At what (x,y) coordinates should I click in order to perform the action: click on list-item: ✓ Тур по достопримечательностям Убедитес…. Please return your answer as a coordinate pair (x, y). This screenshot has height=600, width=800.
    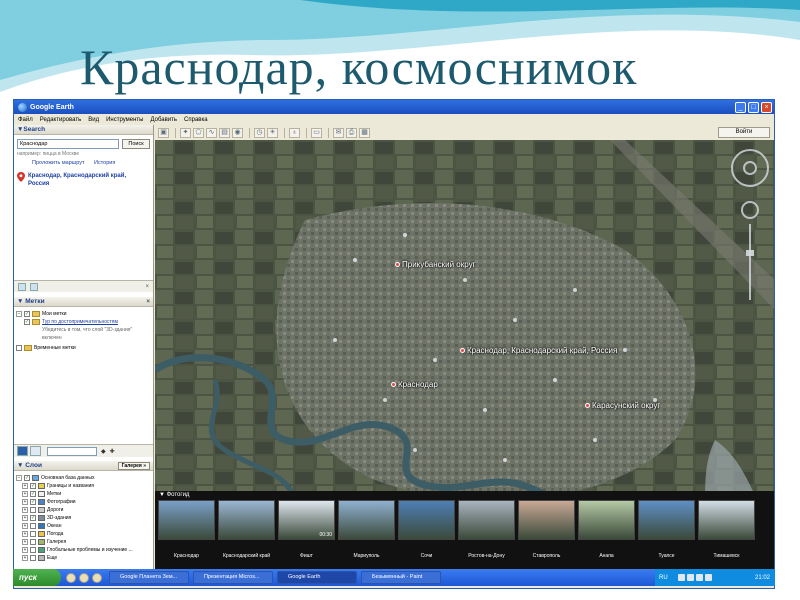
    Looking at the image, I should click on (83, 330).